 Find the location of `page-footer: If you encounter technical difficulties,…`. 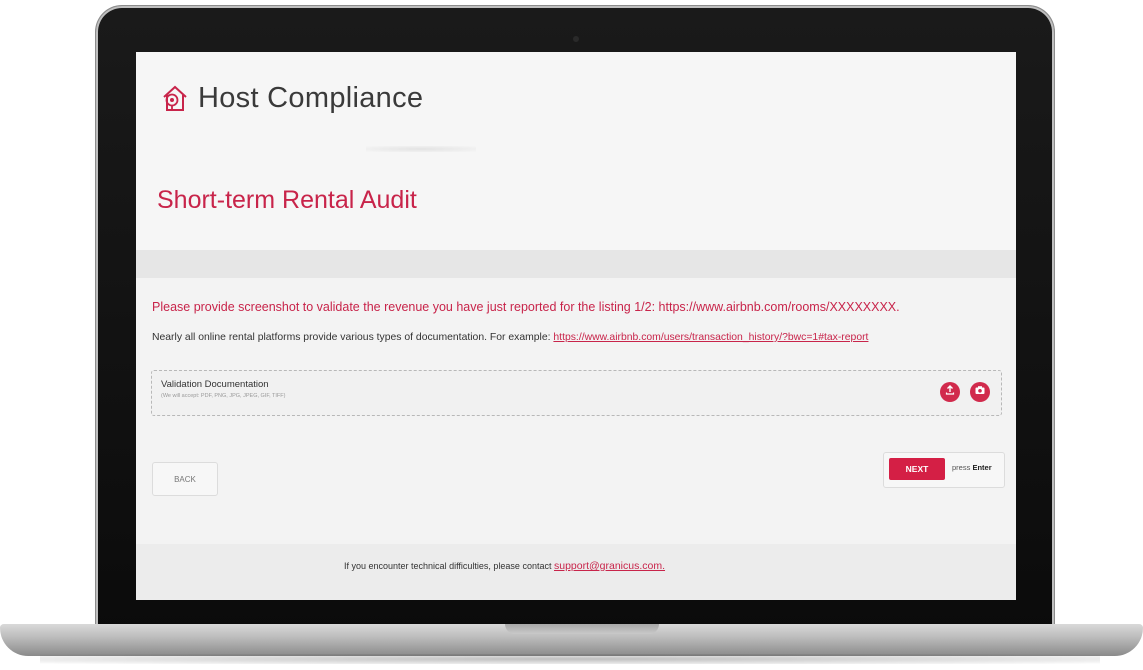

page-footer: If you encounter technical difficulties,… is located at coordinates (576, 572).